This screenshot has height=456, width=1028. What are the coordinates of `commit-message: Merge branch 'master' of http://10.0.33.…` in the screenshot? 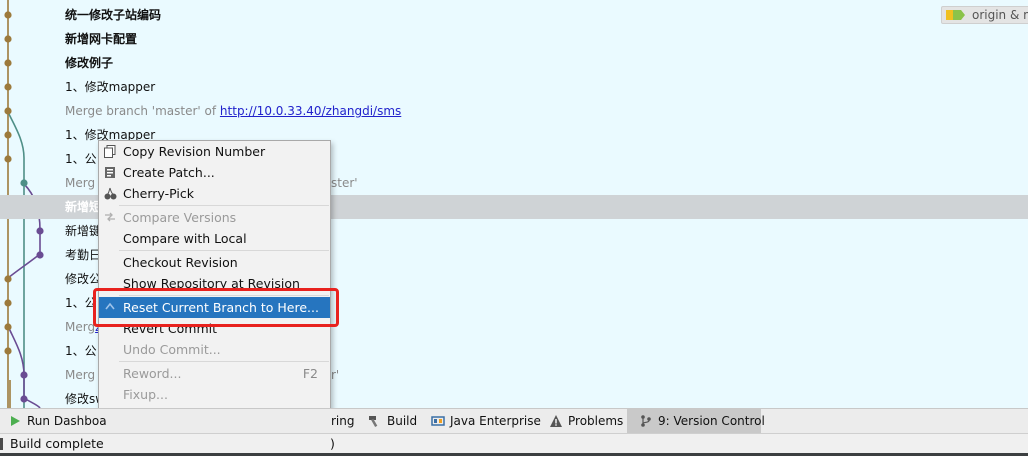 It's located at (233, 111).